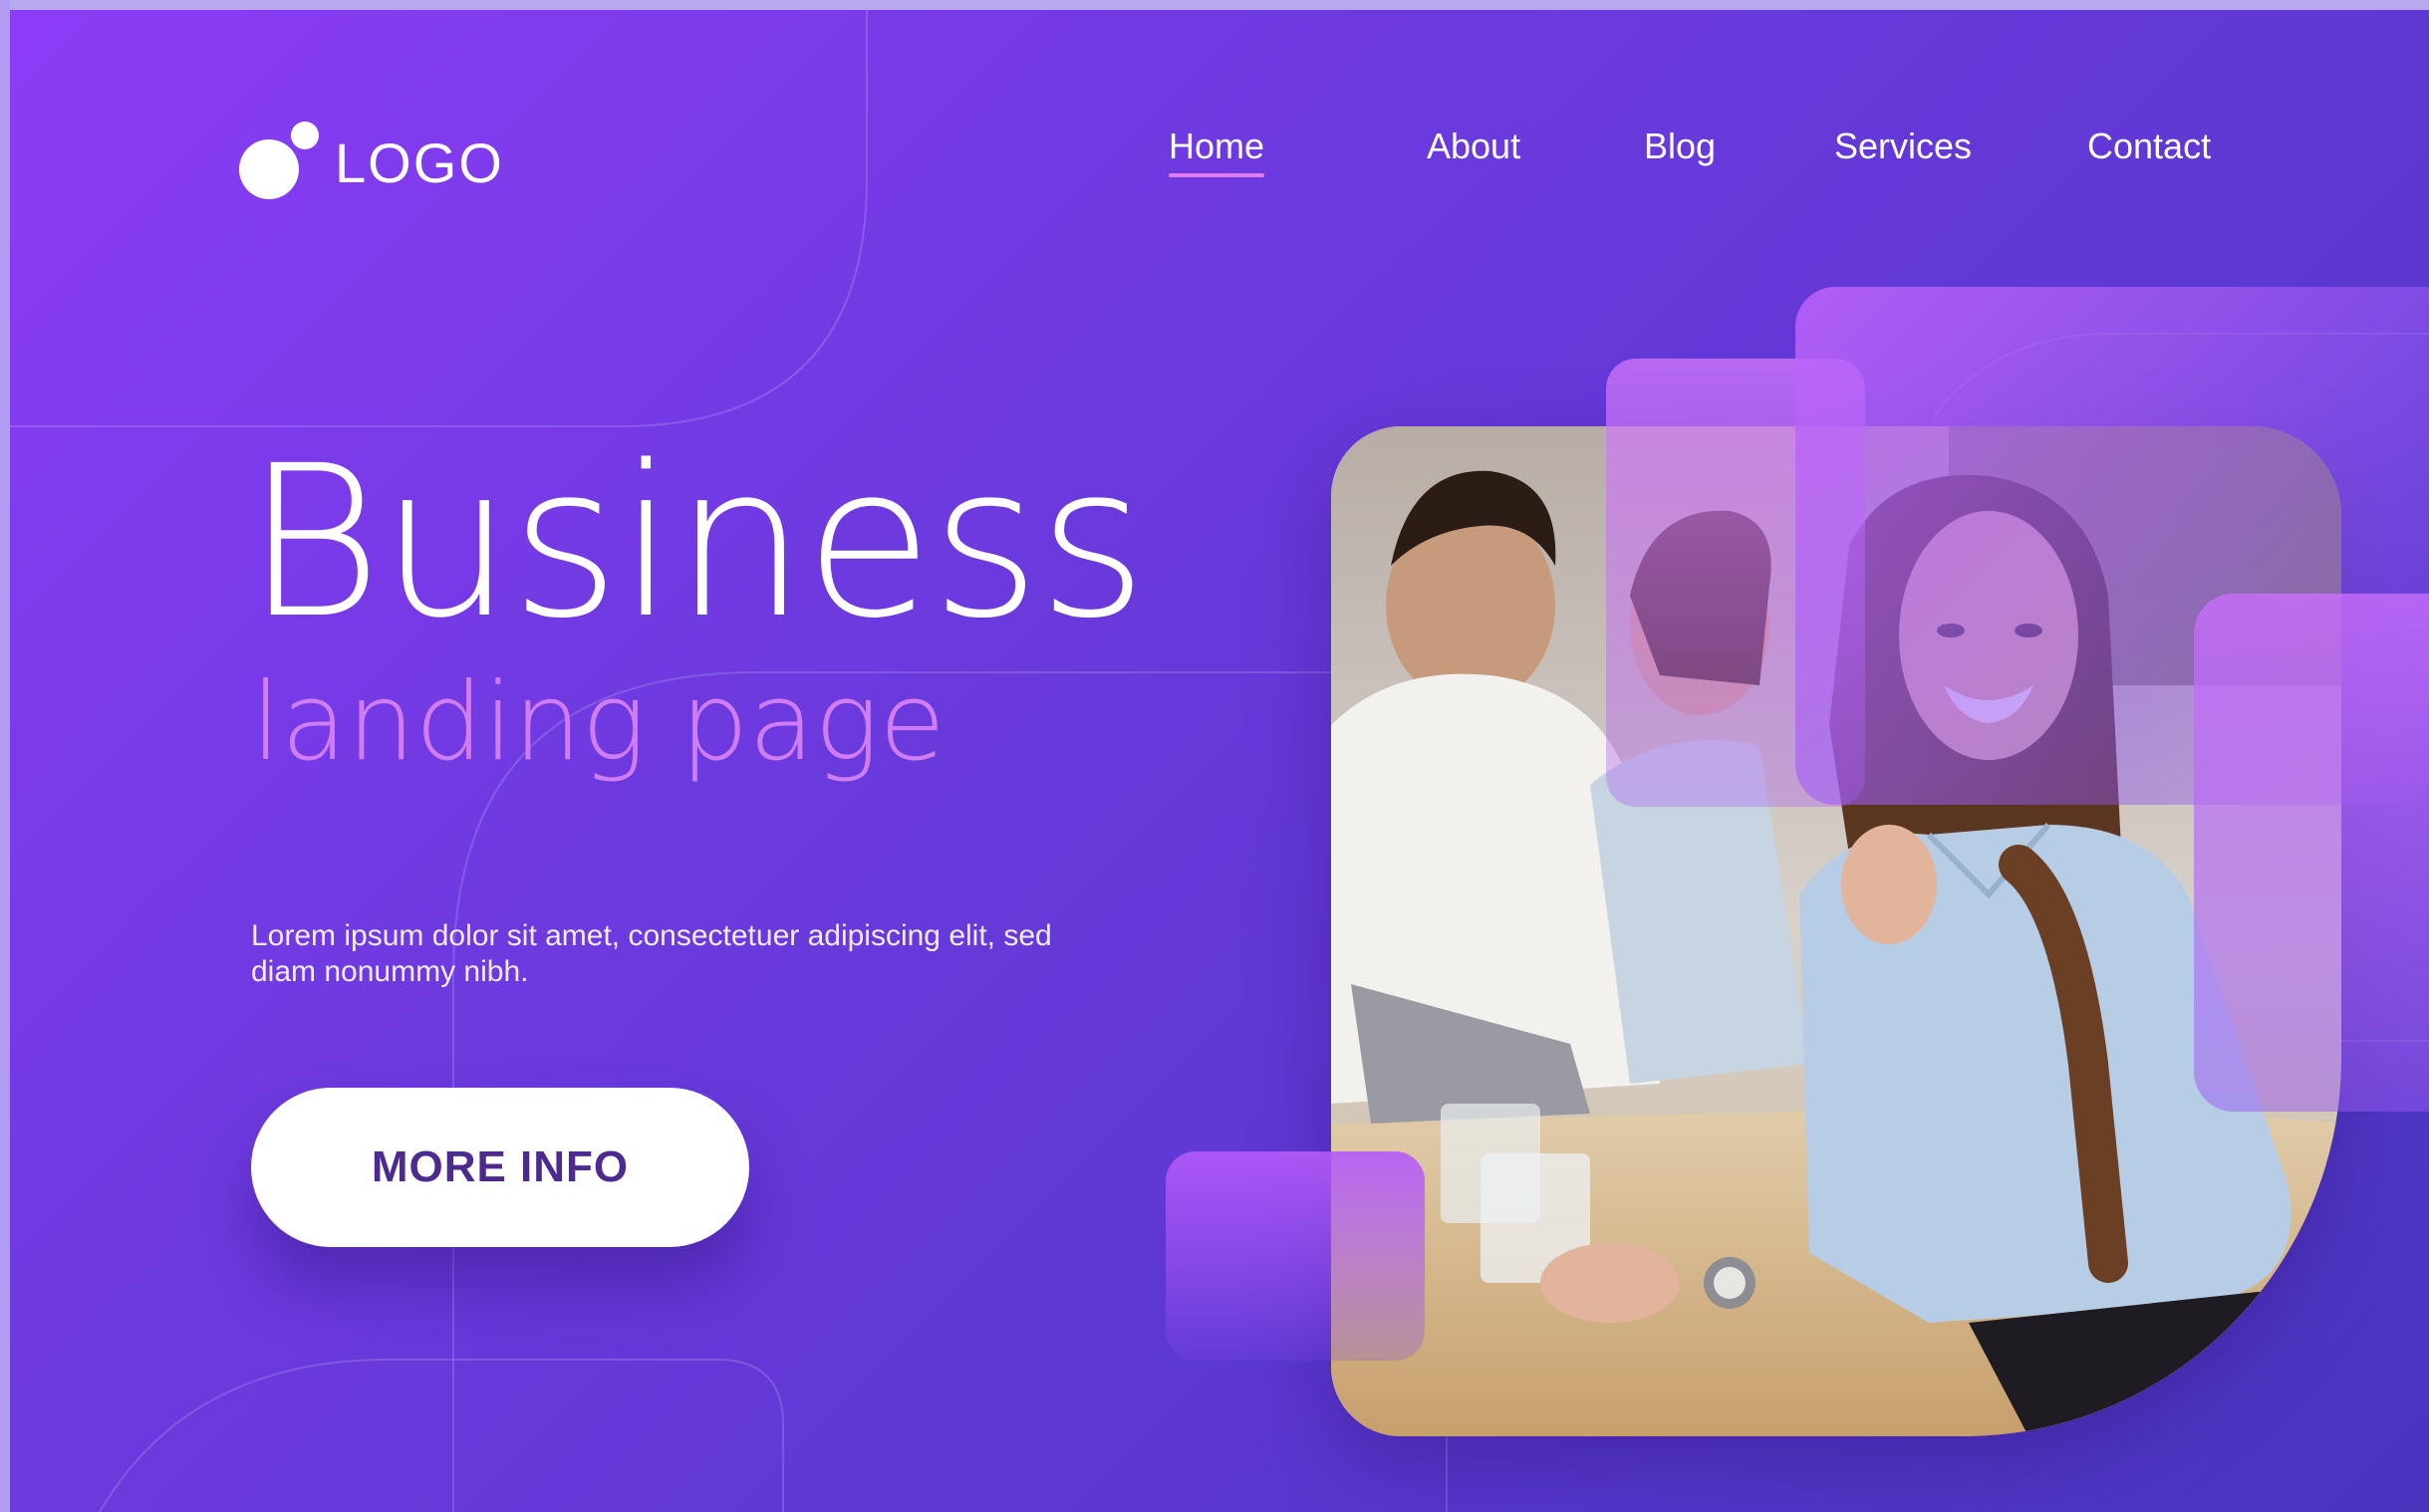 The height and width of the screenshot is (1512, 2429). What do you see at coordinates (1217, 151) in the screenshot?
I see `nav-item-home: Home` at bounding box center [1217, 151].